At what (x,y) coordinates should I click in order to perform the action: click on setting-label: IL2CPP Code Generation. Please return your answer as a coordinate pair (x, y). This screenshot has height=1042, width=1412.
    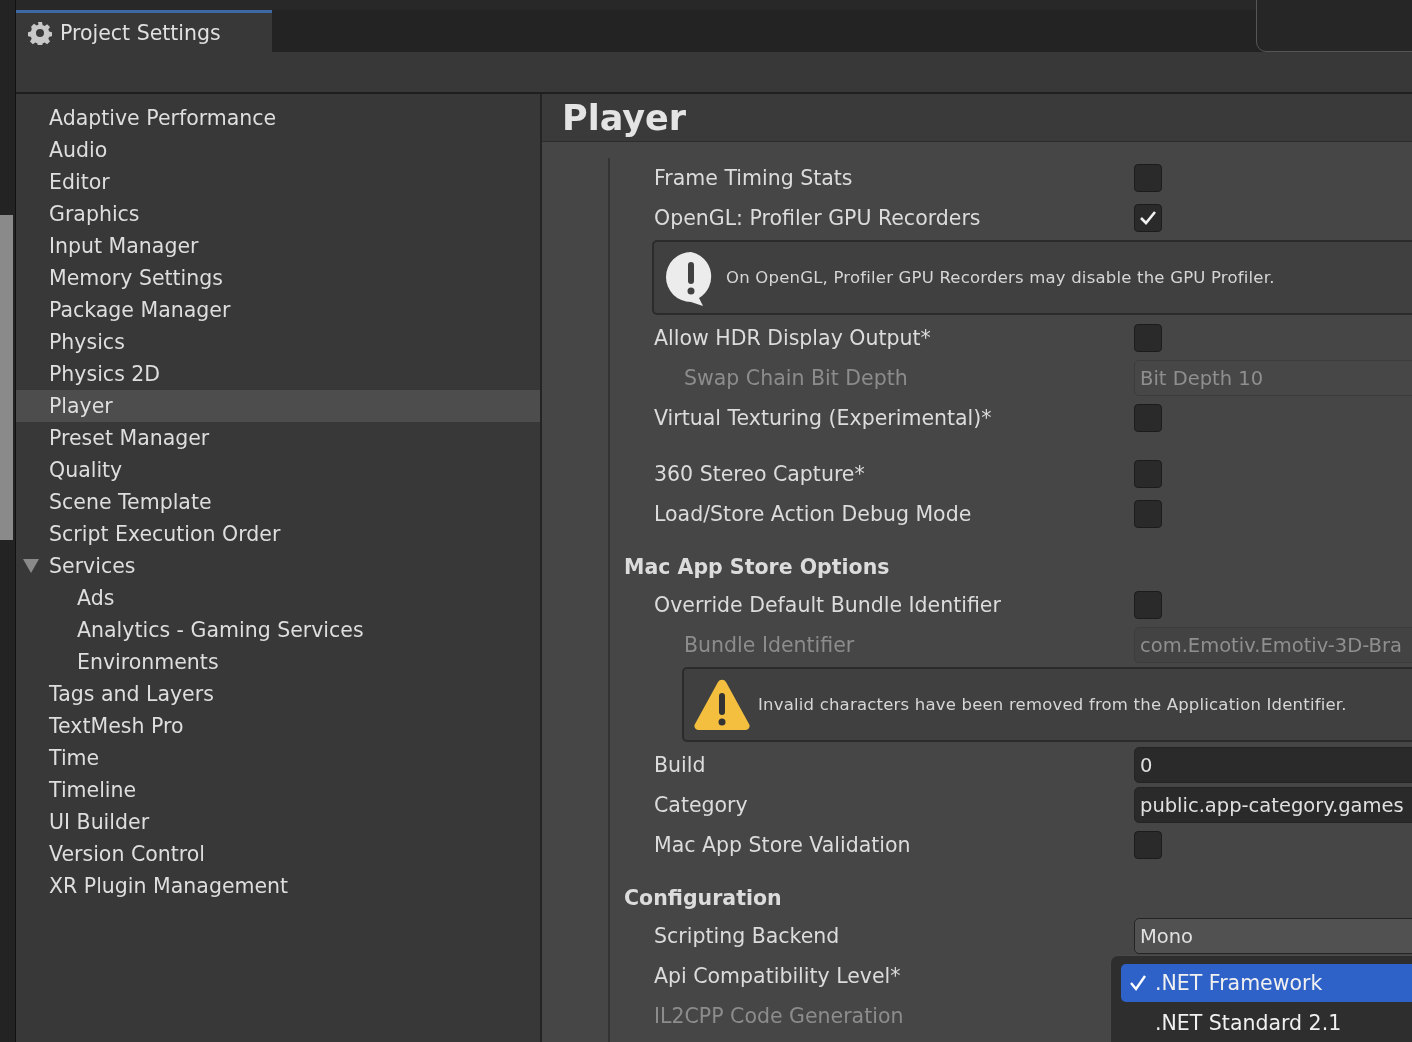
    Looking at the image, I should click on (779, 1016).